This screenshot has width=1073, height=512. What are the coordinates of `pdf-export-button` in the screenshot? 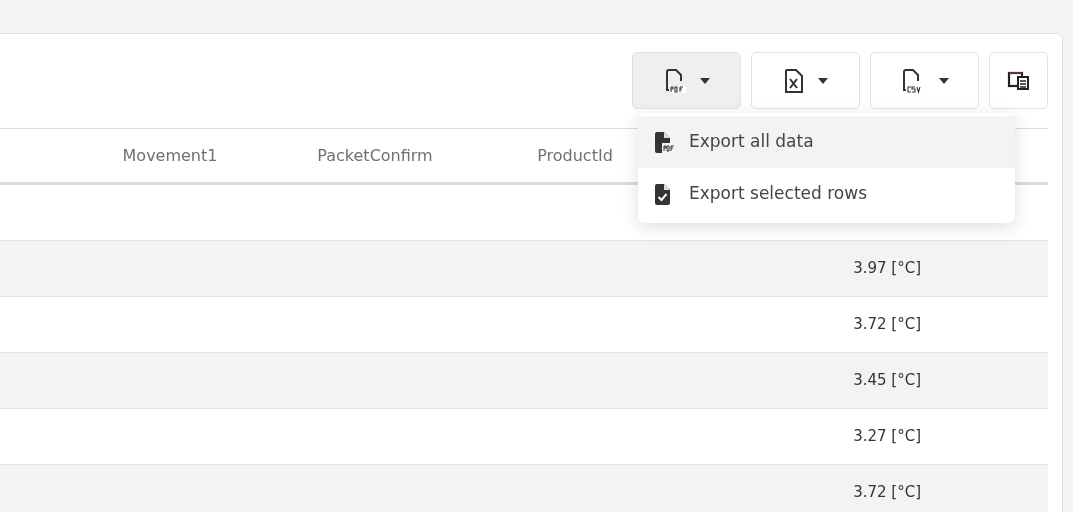 It's located at (686, 80).